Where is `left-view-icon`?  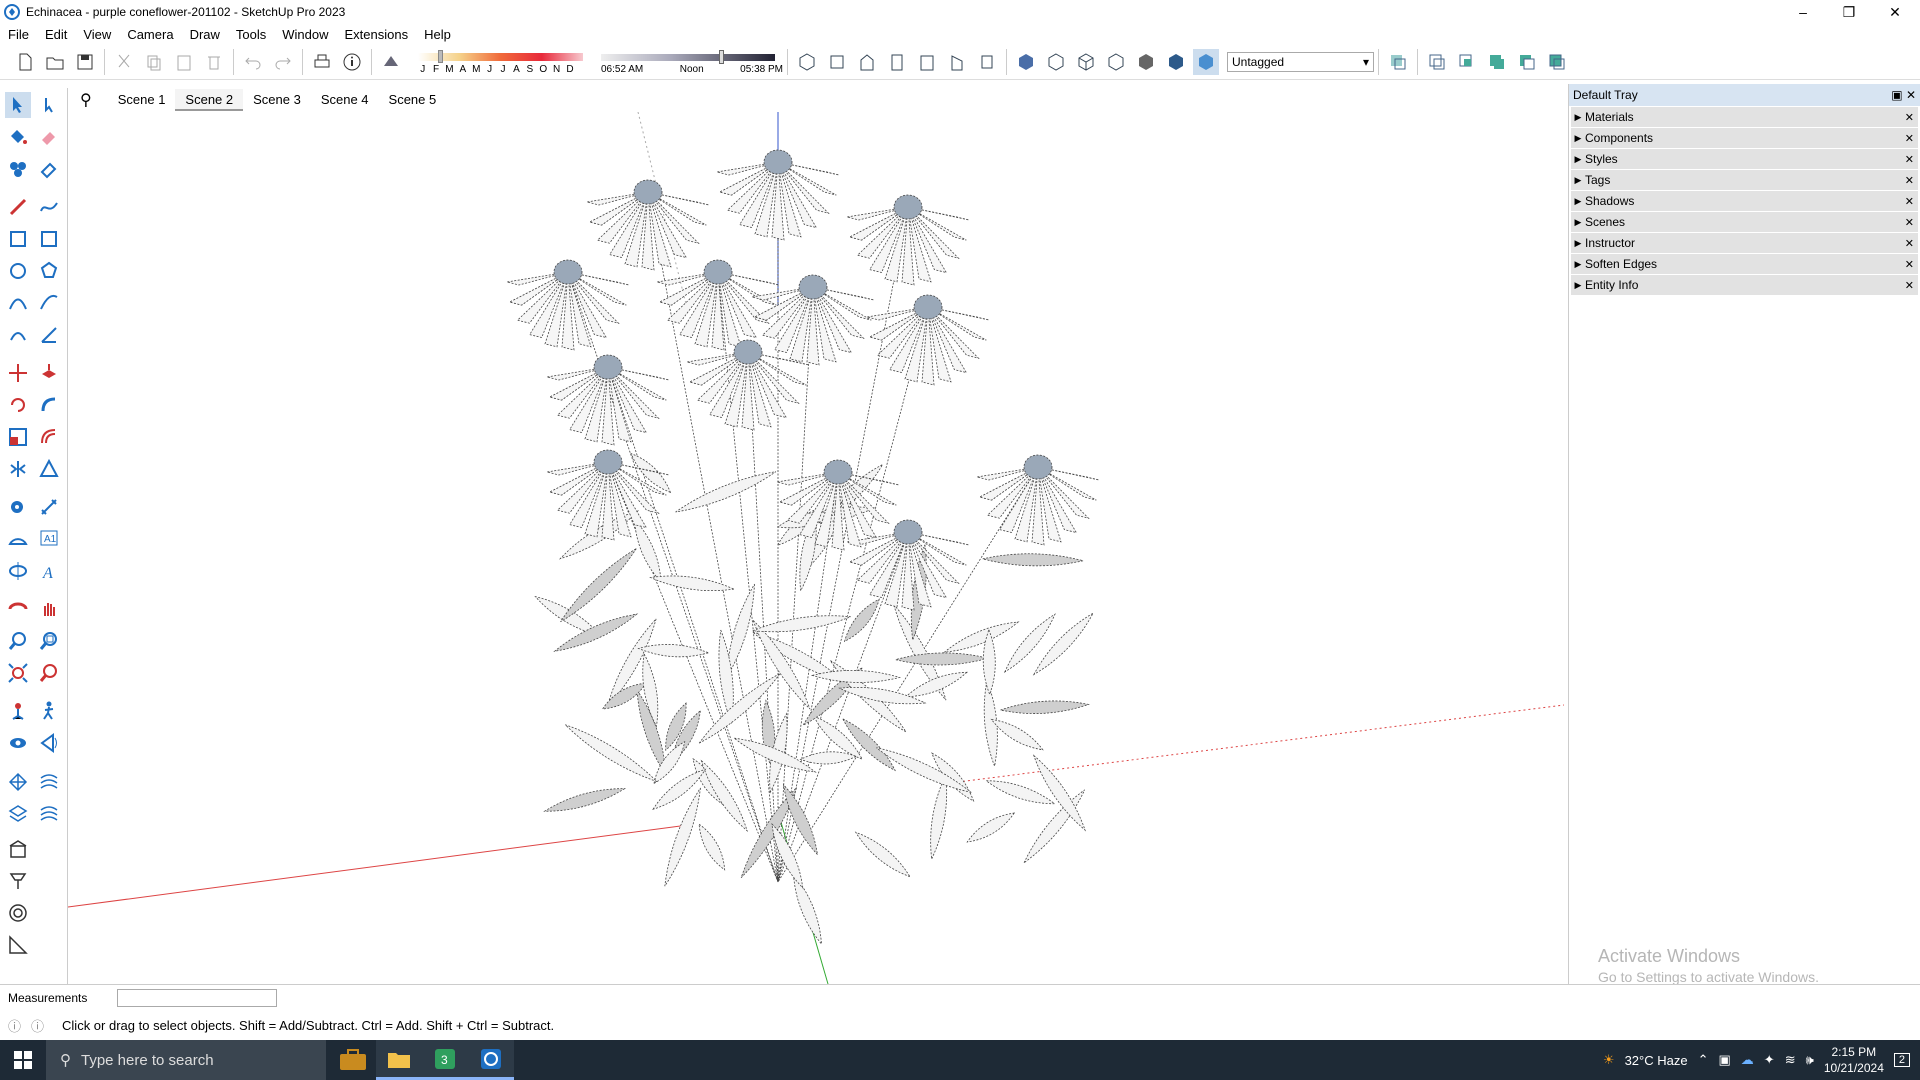
left-view-icon is located at coordinates (957, 62).